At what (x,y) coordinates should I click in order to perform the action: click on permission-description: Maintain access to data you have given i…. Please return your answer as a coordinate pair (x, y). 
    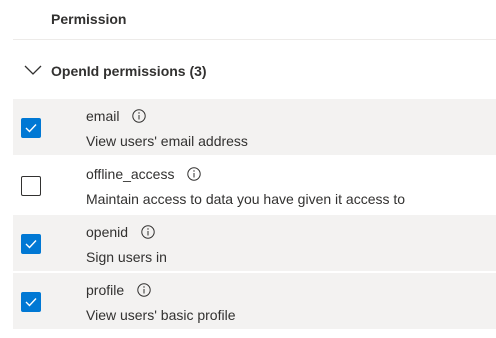
    Looking at the image, I should click on (246, 199).